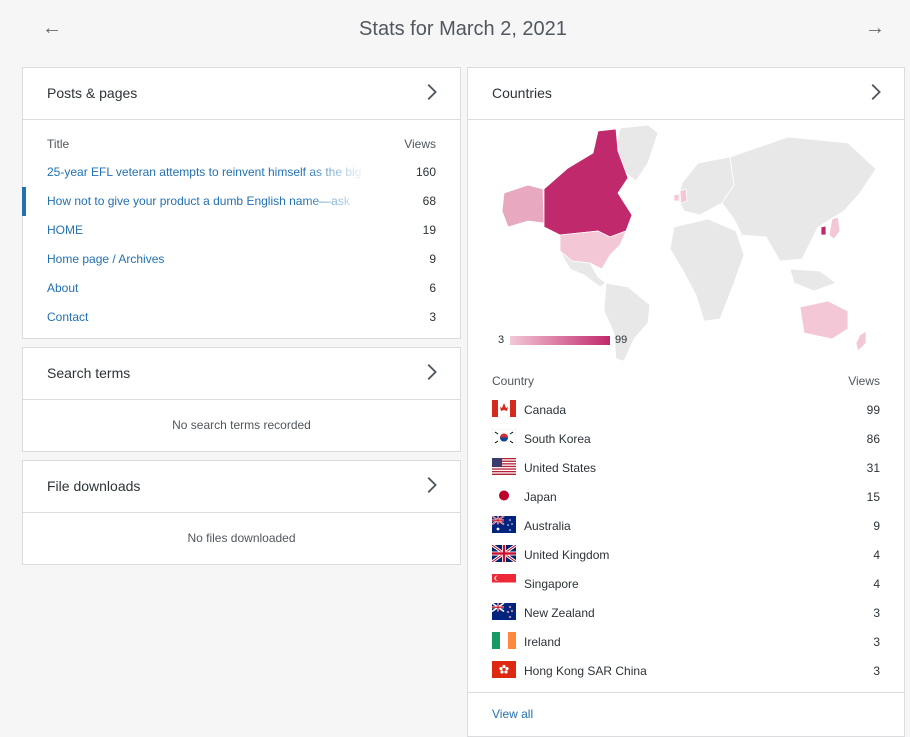 This screenshot has width=910, height=737. What do you see at coordinates (207, 259) in the screenshot?
I see `post-link: Home page / Archives` at bounding box center [207, 259].